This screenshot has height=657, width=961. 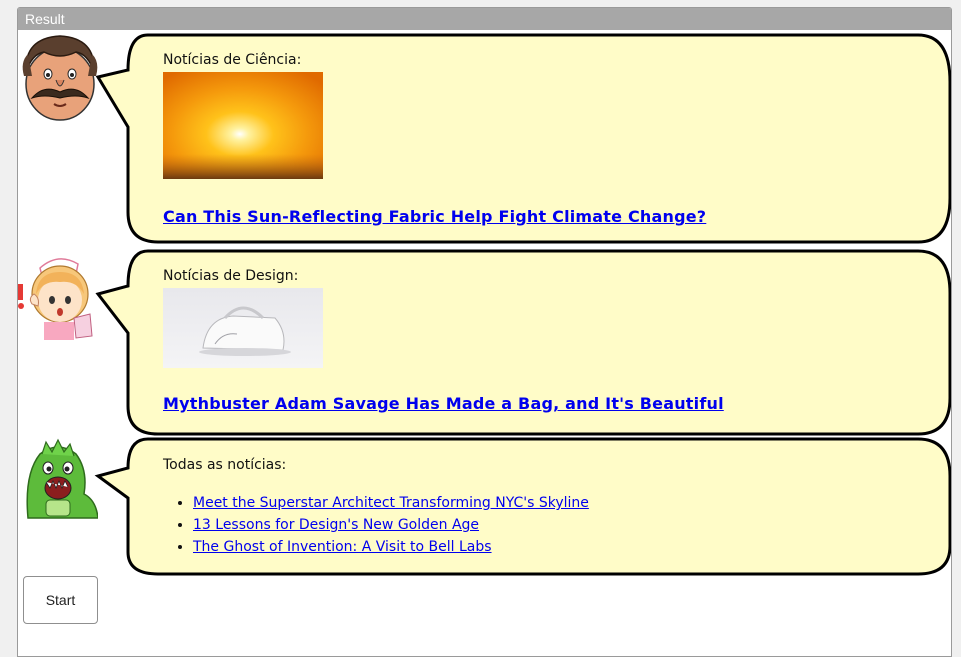 What do you see at coordinates (60, 600) in the screenshot?
I see `start-button: Start` at bounding box center [60, 600].